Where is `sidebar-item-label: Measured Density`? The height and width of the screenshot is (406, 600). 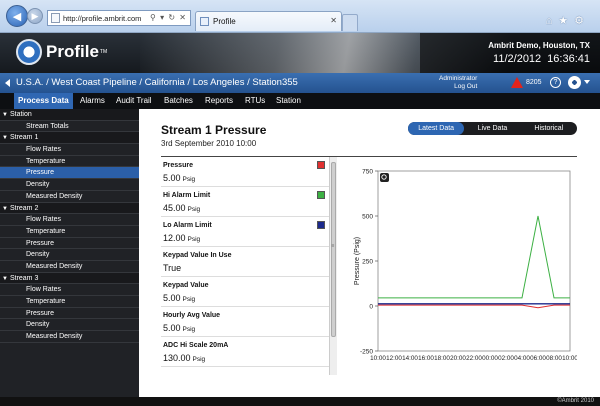 sidebar-item-label: Measured Density is located at coordinates (54, 266).